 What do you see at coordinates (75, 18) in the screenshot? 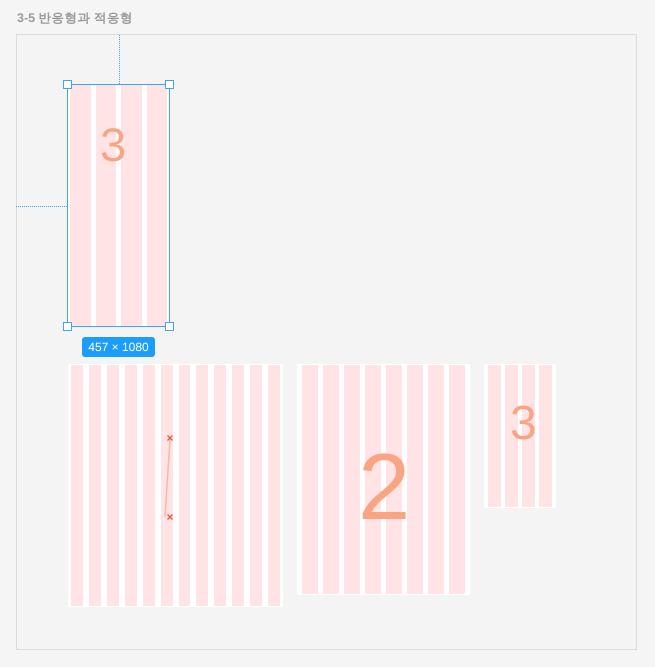
I see `section-title: 3-5 반응형과 적응형` at bounding box center [75, 18].